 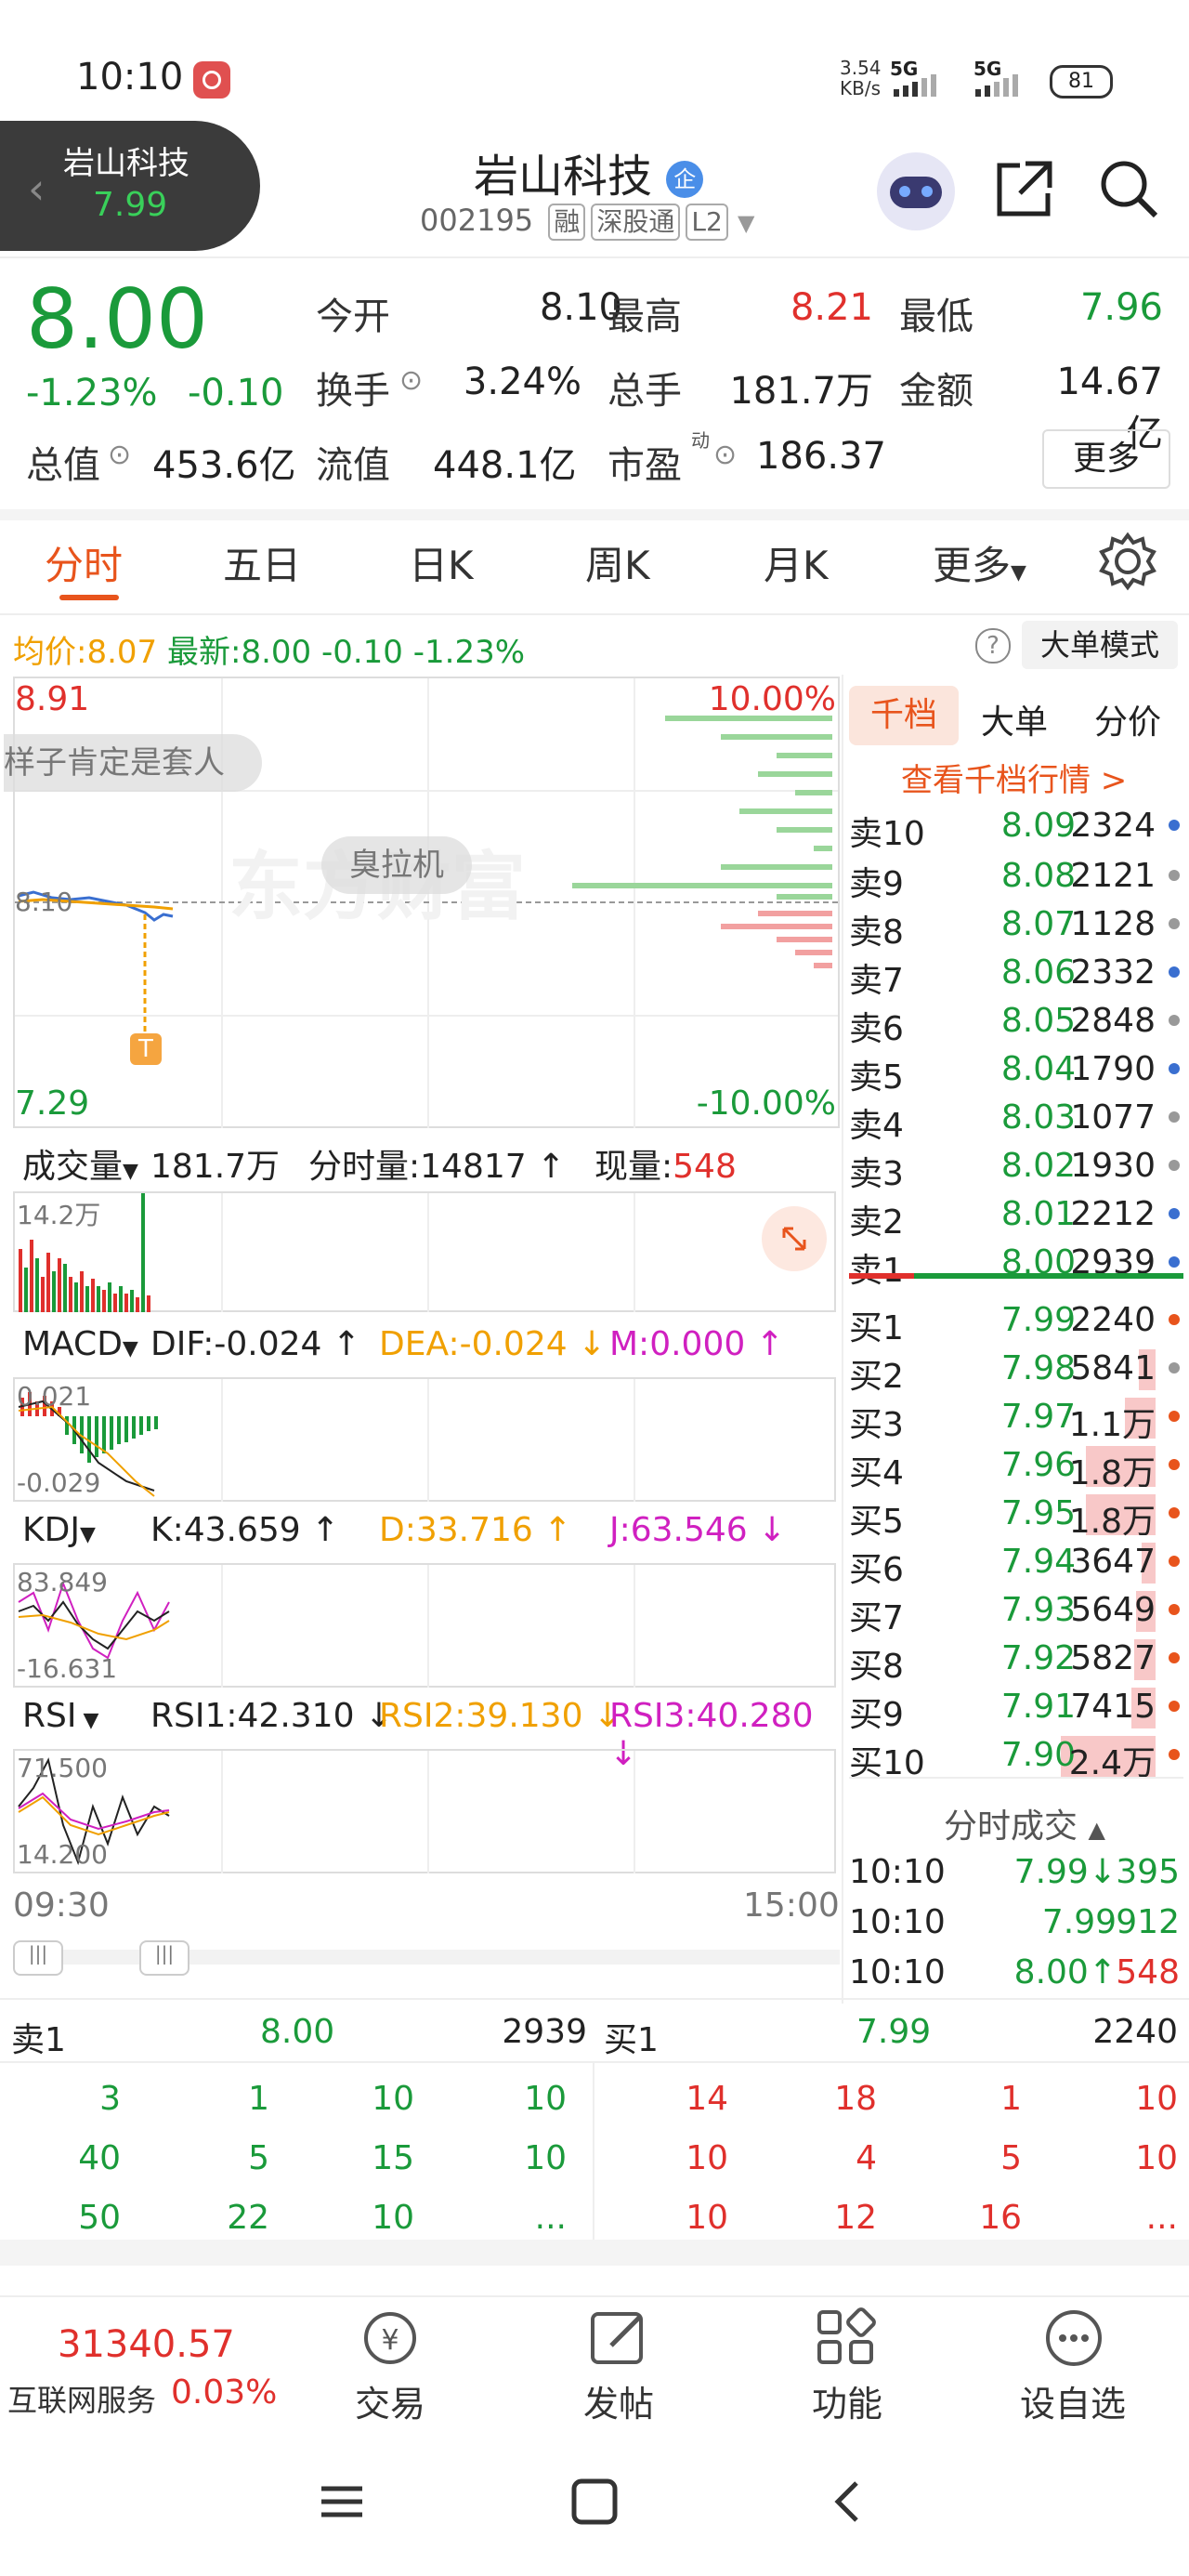 I want to click on trades-title: 分时成交 ▲, so click(x=1024, y=1823).